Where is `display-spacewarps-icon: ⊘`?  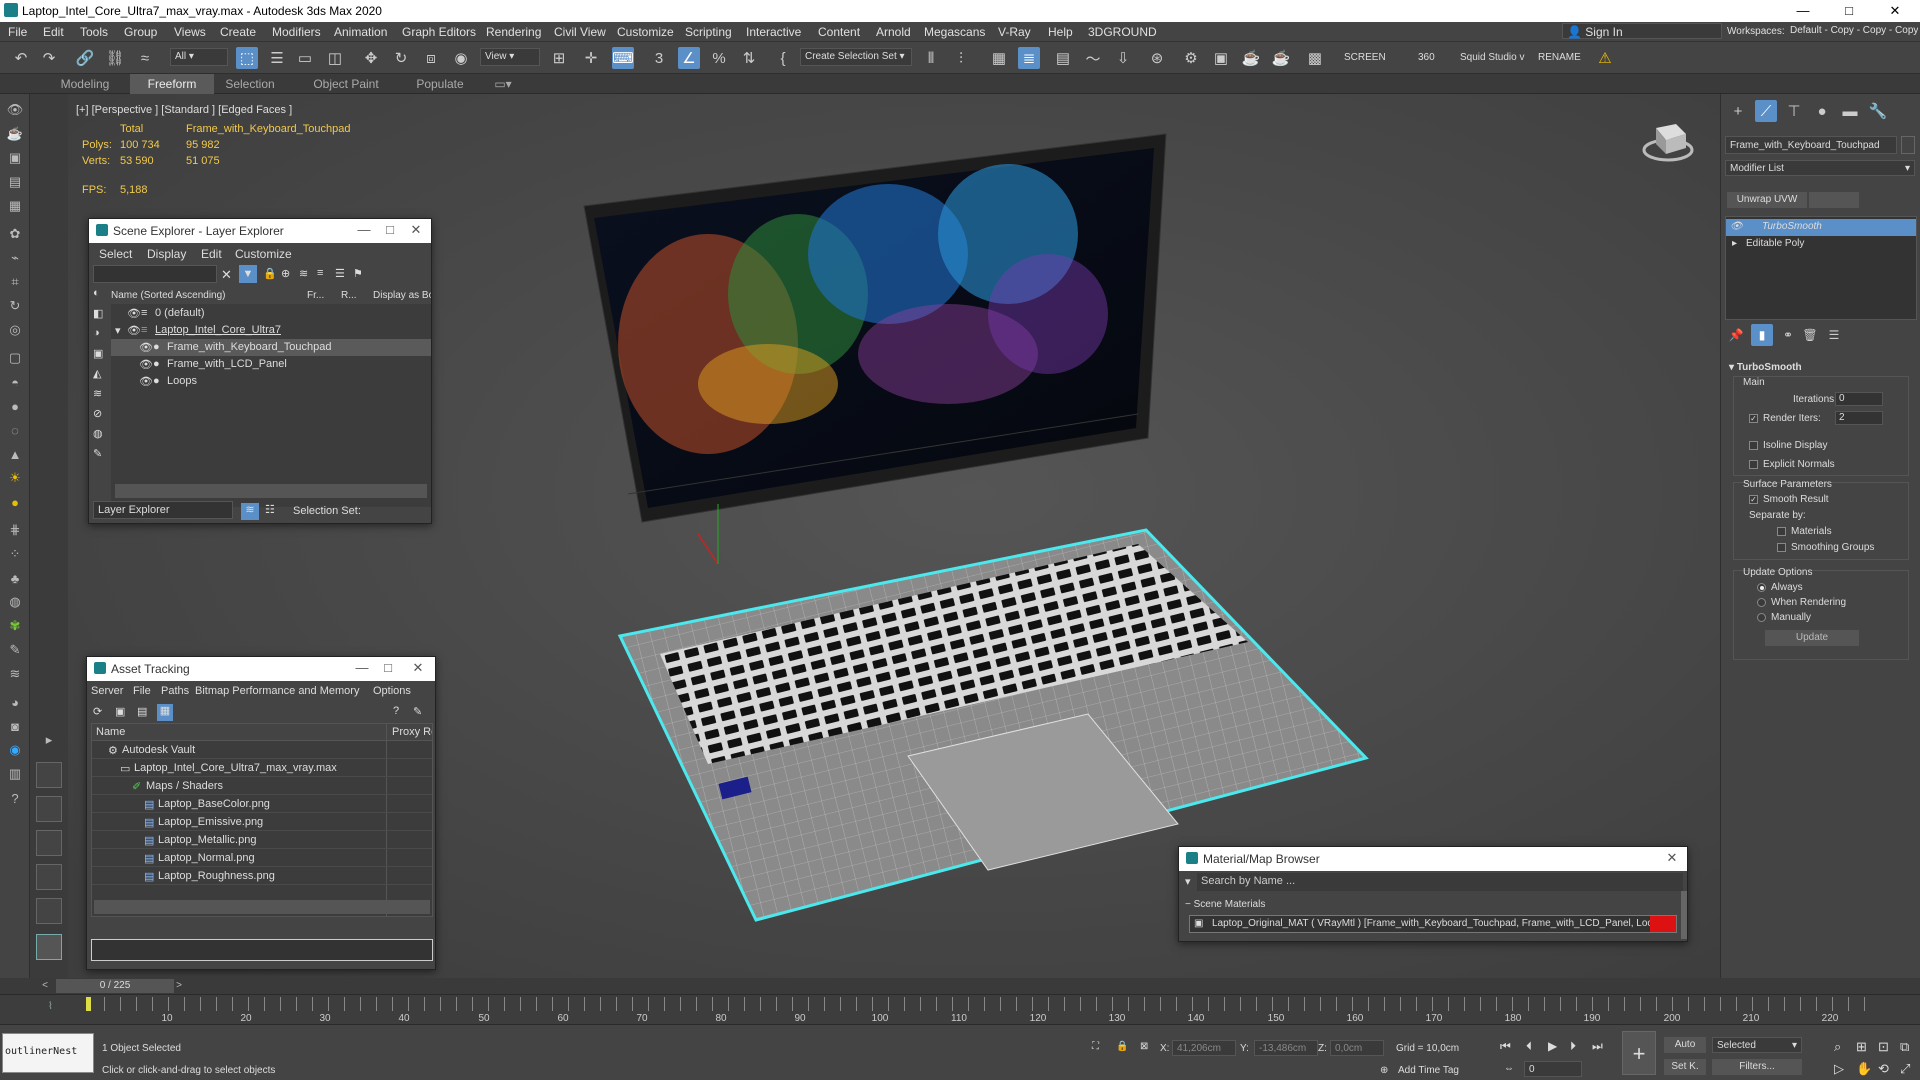 display-spacewarps-icon: ⊘ is located at coordinates (97, 415).